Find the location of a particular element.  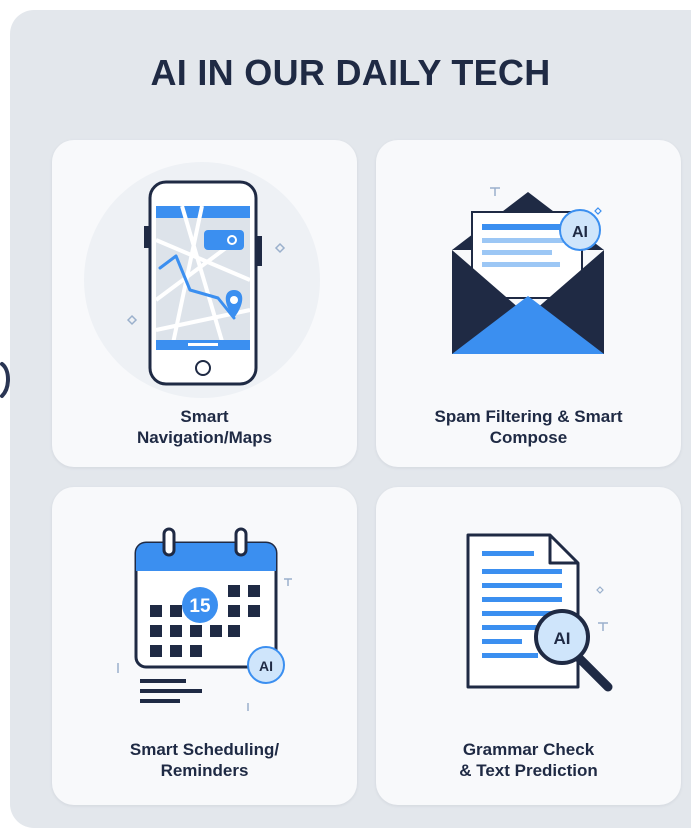

card-label-line: Spam Filtering & Smart is located at coordinates (528, 416).